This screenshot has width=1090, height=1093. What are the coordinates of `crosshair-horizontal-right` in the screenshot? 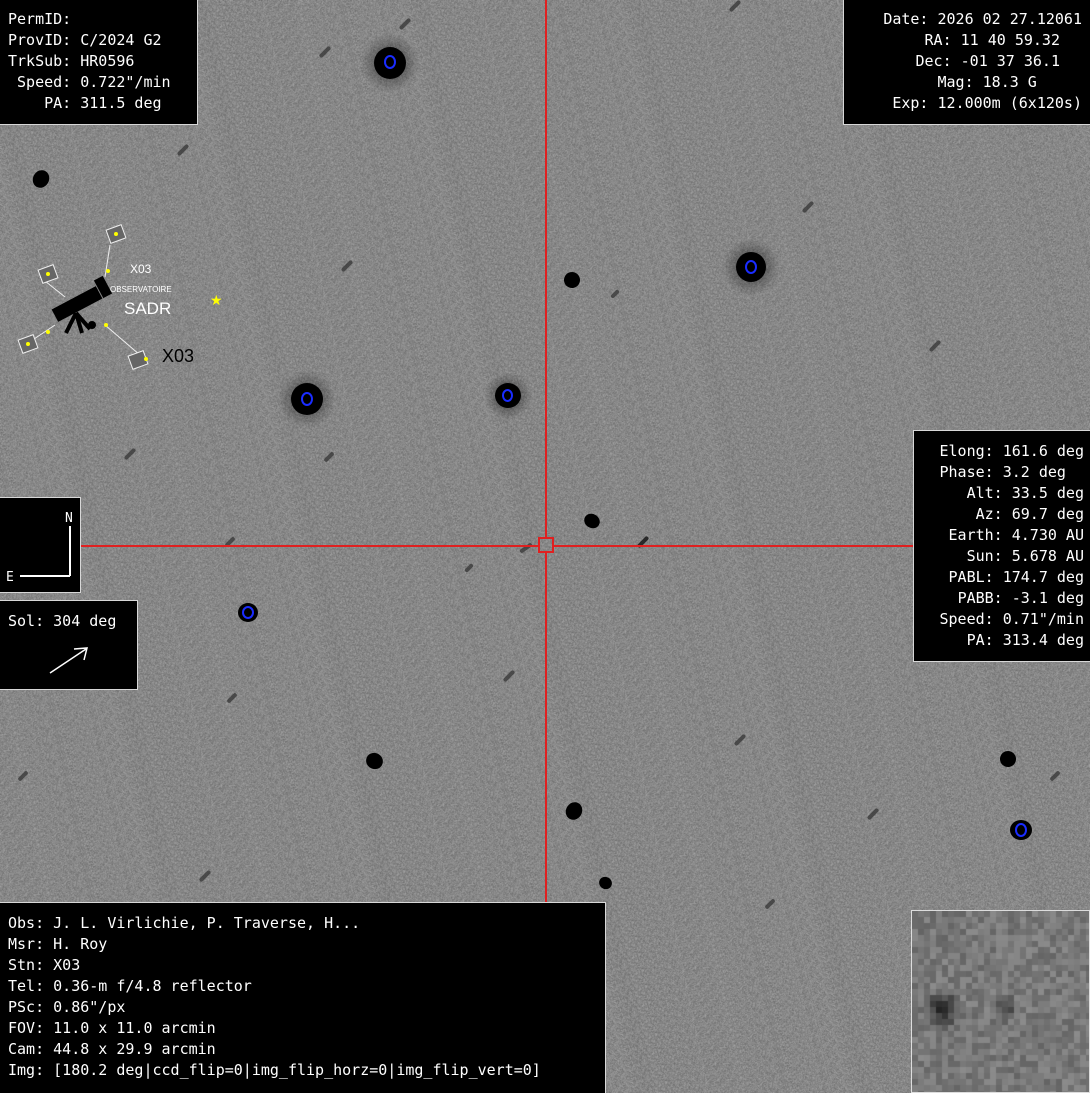 It's located at (733, 546).